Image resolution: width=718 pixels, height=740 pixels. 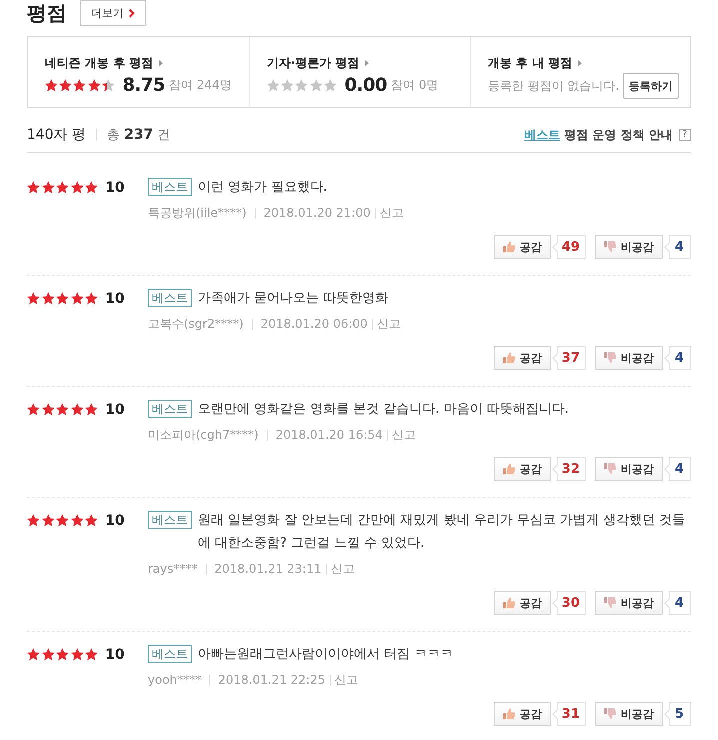 What do you see at coordinates (651, 86) in the screenshot?
I see `register-button: 등록하기` at bounding box center [651, 86].